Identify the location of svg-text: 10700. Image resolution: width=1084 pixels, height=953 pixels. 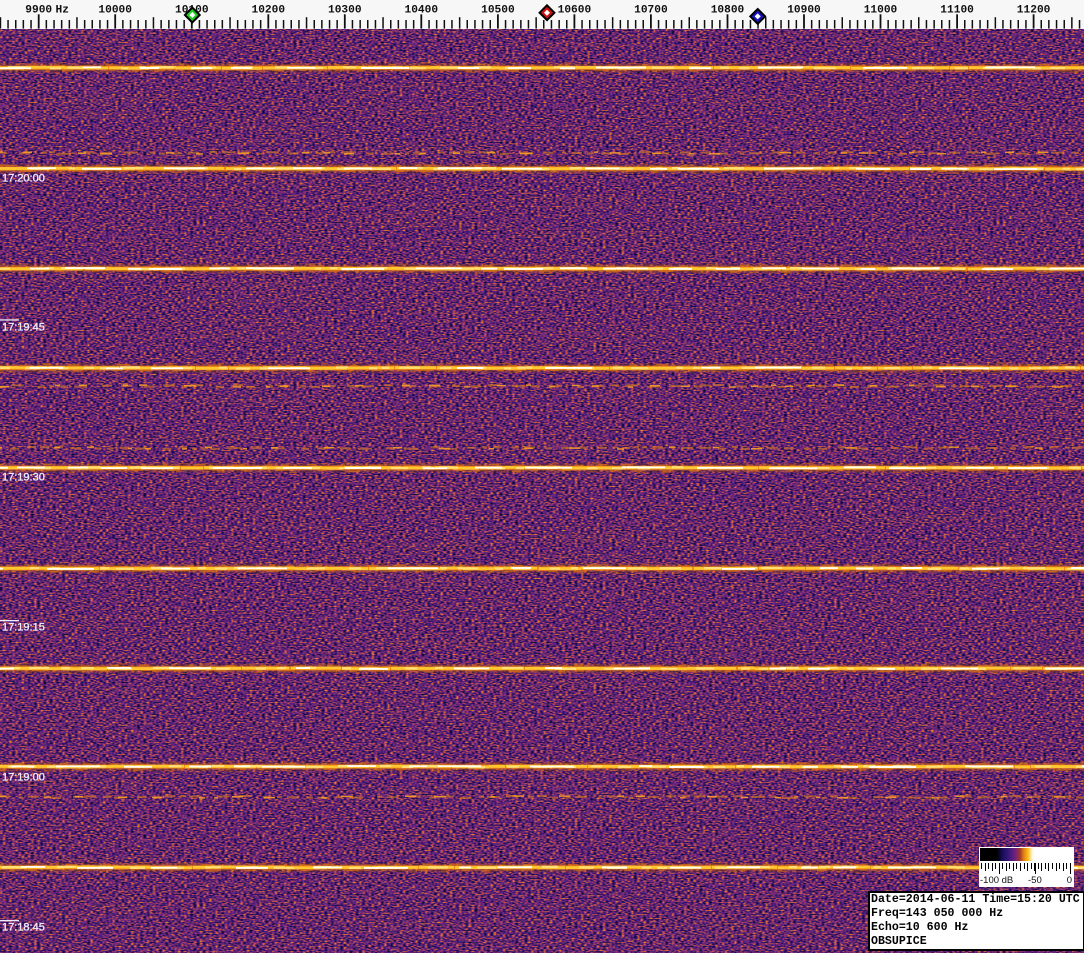
(651, 10).